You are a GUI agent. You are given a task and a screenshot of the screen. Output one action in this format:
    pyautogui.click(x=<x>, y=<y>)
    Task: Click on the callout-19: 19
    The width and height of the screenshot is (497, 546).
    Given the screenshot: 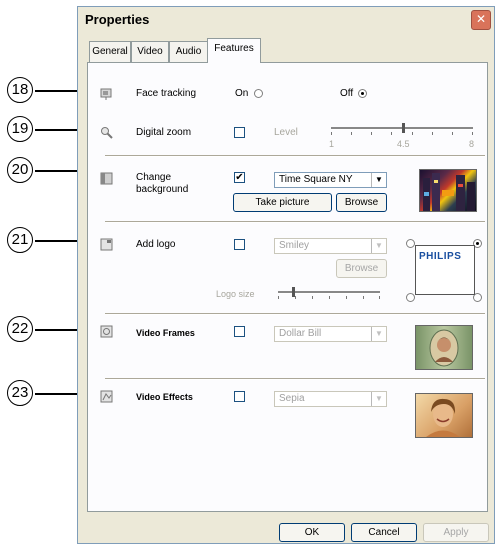 What is the action you would take?
    pyautogui.click(x=20, y=129)
    